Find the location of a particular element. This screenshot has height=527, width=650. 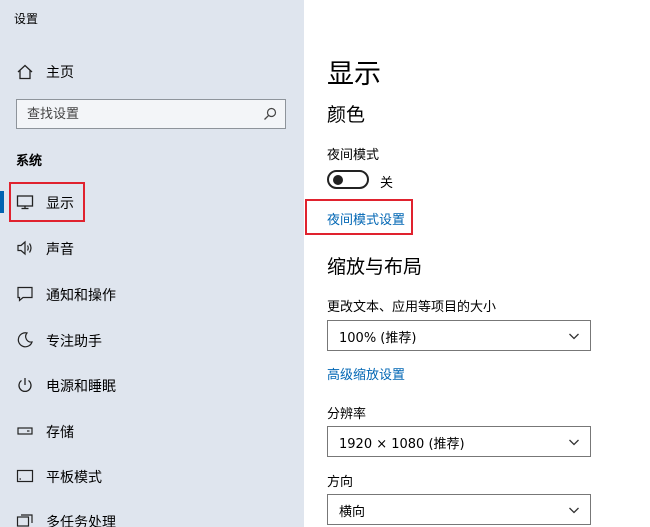

scale-value: 100% (推荐) is located at coordinates (378, 338).